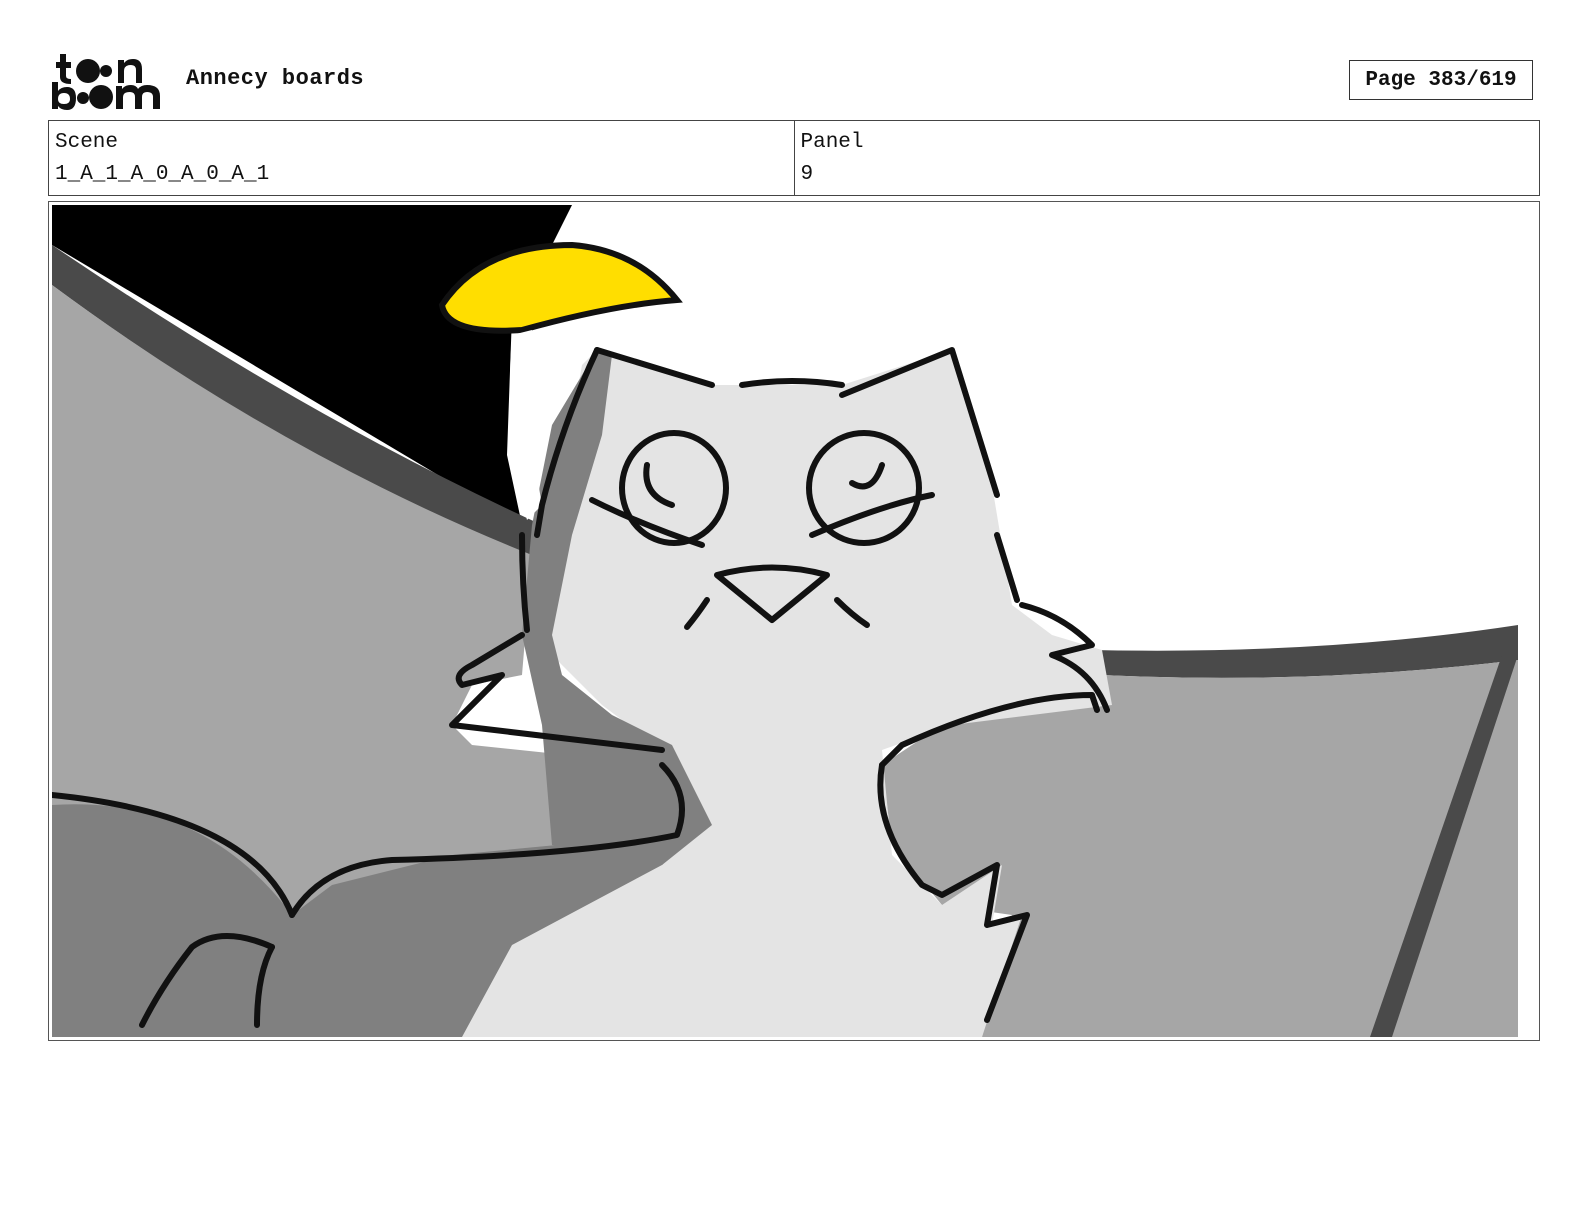 Image resolution: width=1584 pixels, height=1224 pixels. I want to click on scene-cell: Scene 1_A_1_A_0_A_0_A_1, so click(421, 158).